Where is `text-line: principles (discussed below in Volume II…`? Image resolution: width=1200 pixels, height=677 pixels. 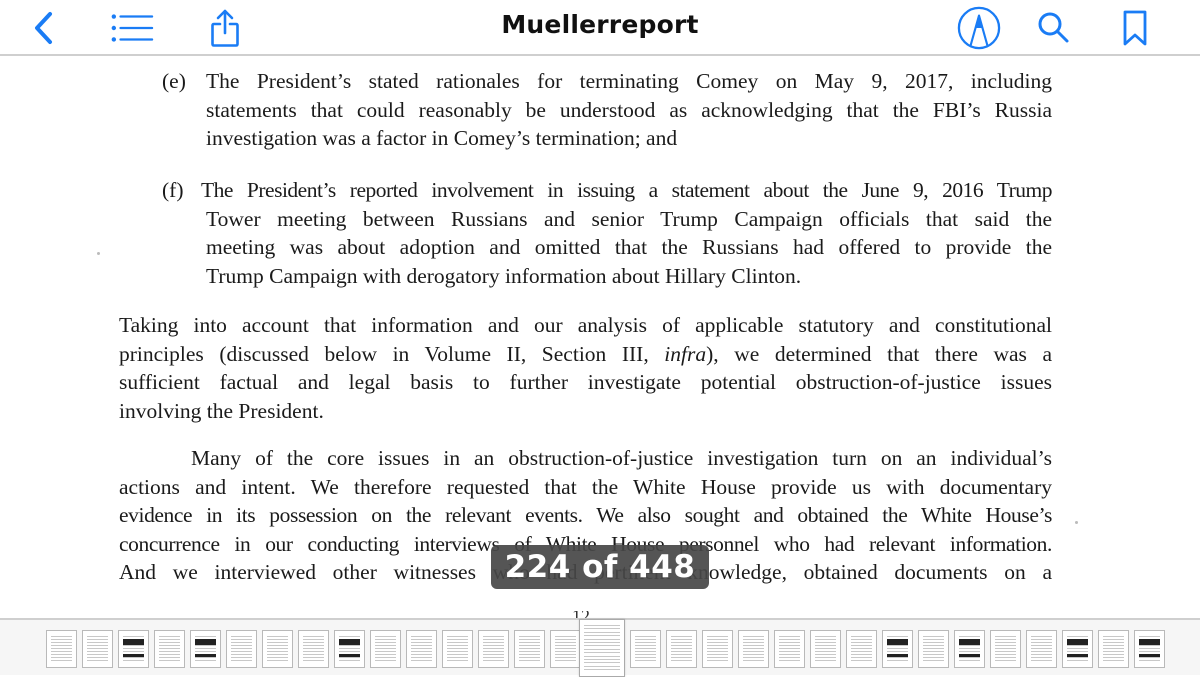
text-line: principles (discussed below in Volume II… is located at coordinates (585, 354).